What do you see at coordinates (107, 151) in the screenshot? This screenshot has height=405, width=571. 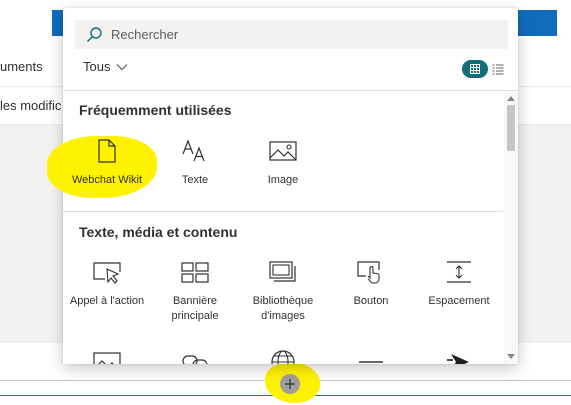 I see `document-icon` at bounding box center [107, 151].